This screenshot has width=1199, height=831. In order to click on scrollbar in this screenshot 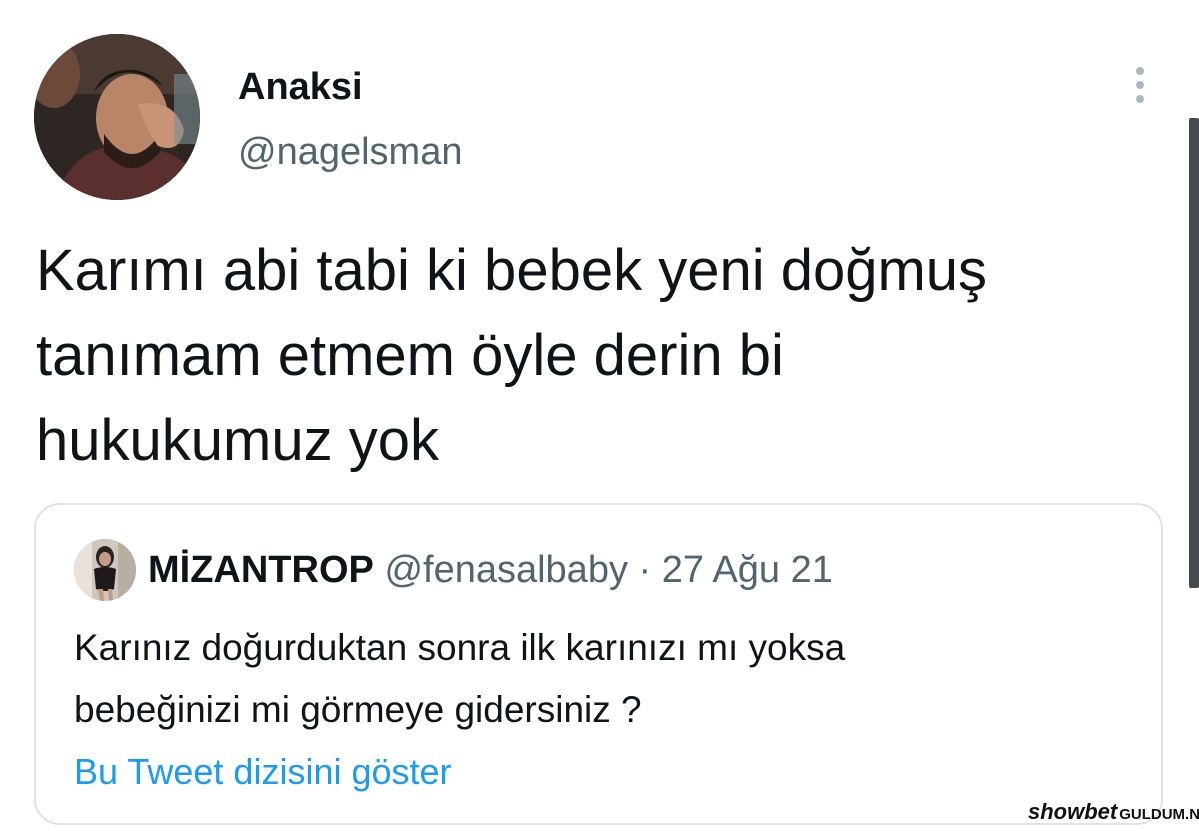, I will do `click(1194, 353)`.